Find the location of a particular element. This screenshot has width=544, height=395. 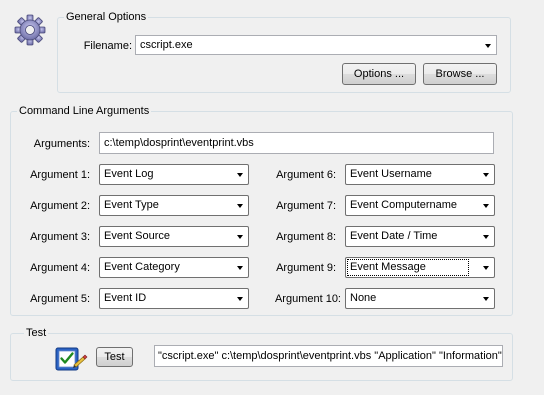

argument-9-label: Argument 9: is located at coordinates (306, 268).